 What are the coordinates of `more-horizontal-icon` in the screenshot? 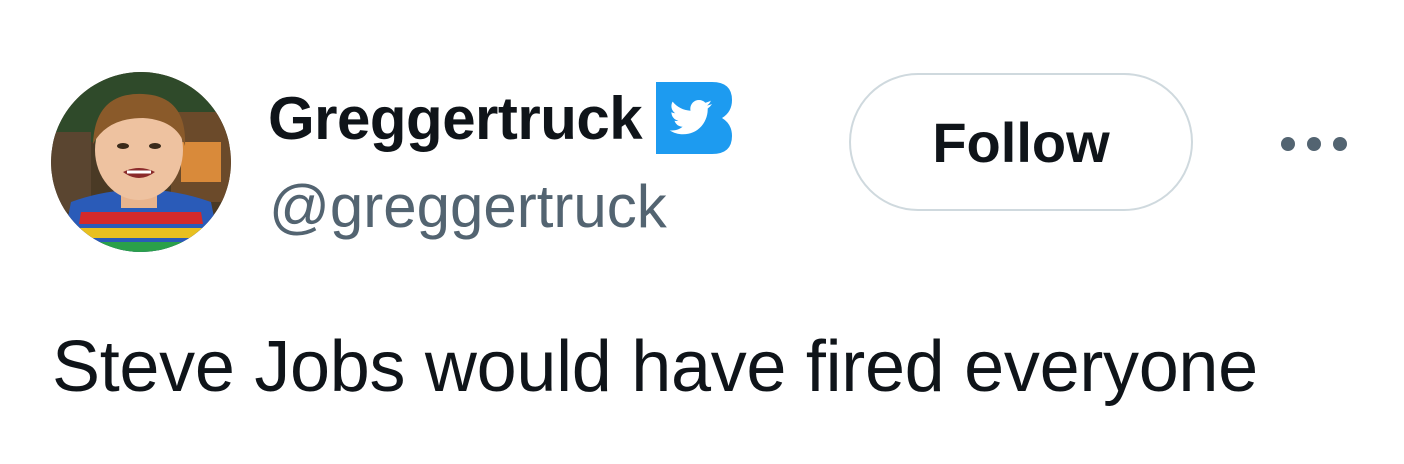 It's located at (1314, 144).